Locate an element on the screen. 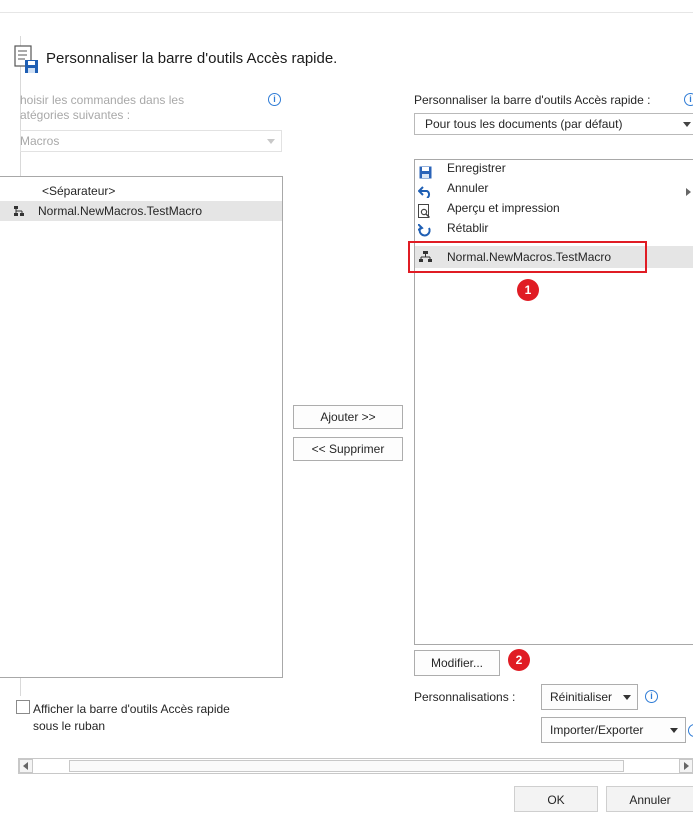 Image resolution: width=693 pixels, height=813 pixels. customizations-label: Personnalisations : is located at coordinates (465, 697).